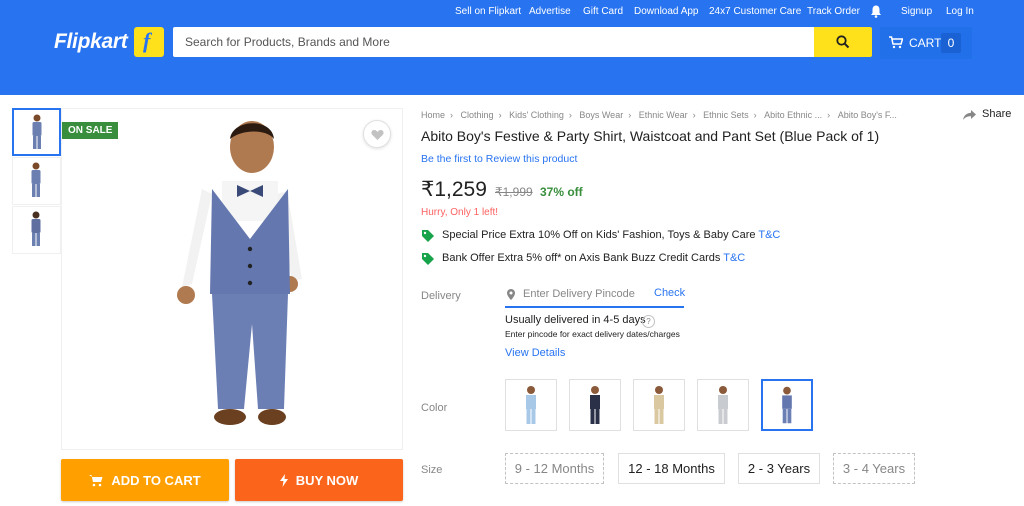 Image resolution: width=1024 pixels, height=506 pixels. What do you see at coordinates (514, 192) in the screenshot?
I see `original-price: ₹1,999` at bounding box center [514, 192].